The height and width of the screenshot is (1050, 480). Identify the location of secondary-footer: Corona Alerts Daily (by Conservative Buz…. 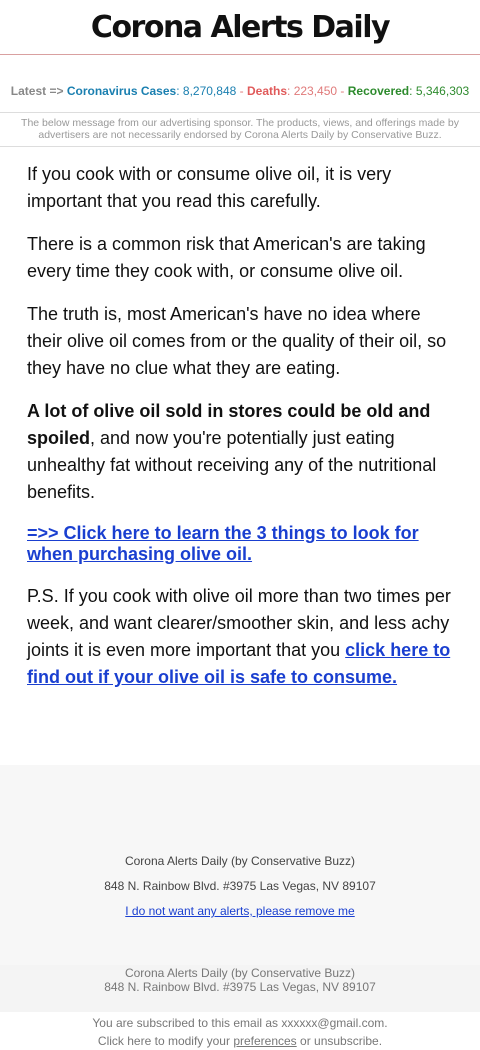
(240, 988).